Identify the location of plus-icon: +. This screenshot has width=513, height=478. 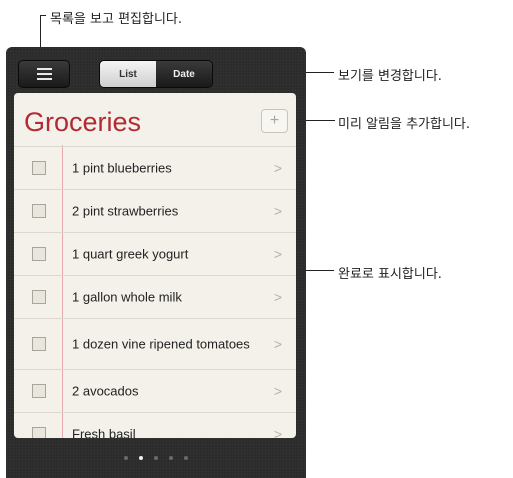
(274, 120).